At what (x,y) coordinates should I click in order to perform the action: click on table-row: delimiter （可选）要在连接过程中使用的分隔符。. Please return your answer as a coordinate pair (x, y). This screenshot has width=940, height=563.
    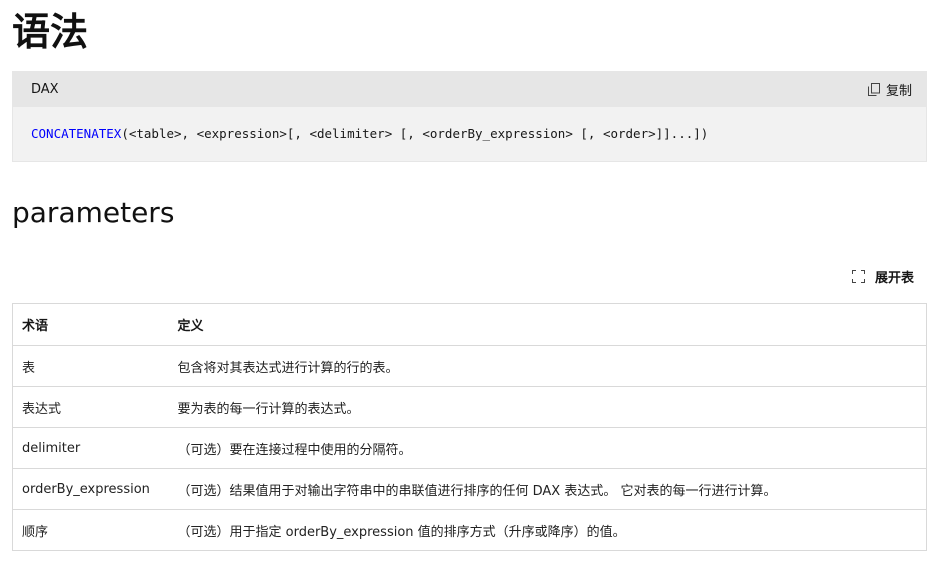
    Looking at the image, I should click on (469, 448).